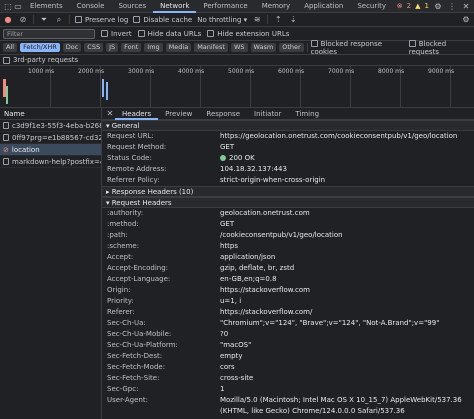 The image size is (474, 419). What do you see at coordinates (276, 6) in the screenshot?
I see `tab-memory: Memory` at bounding box center [276, 6].